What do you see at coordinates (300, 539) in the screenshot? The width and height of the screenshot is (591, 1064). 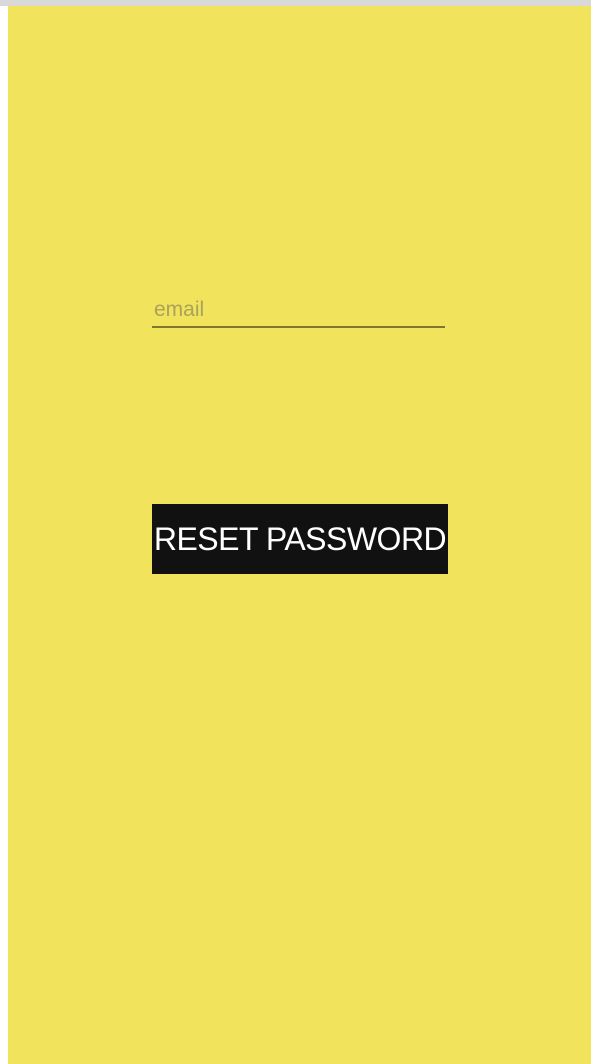 I see `reset-password-button: RESET PASSWORD` at bounding box center [300, 539].